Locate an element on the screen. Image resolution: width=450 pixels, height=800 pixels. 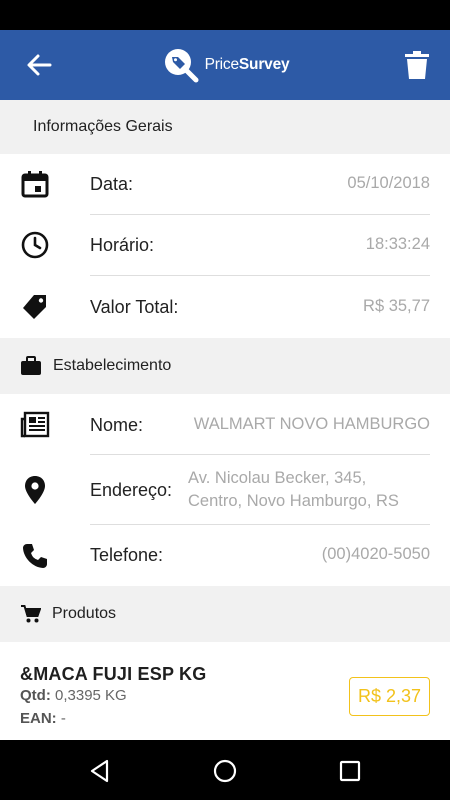
section-title: Estabelecimento is located at coordinates (112, 365).